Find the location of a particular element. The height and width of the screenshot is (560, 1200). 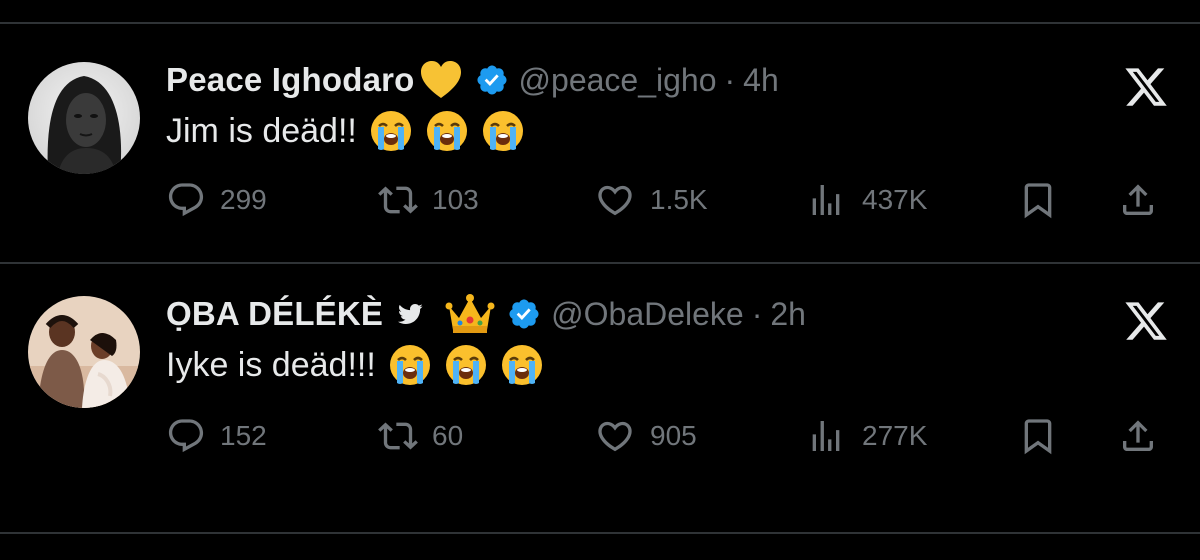

reply-count: 152 is located at coordinates (243, 435).